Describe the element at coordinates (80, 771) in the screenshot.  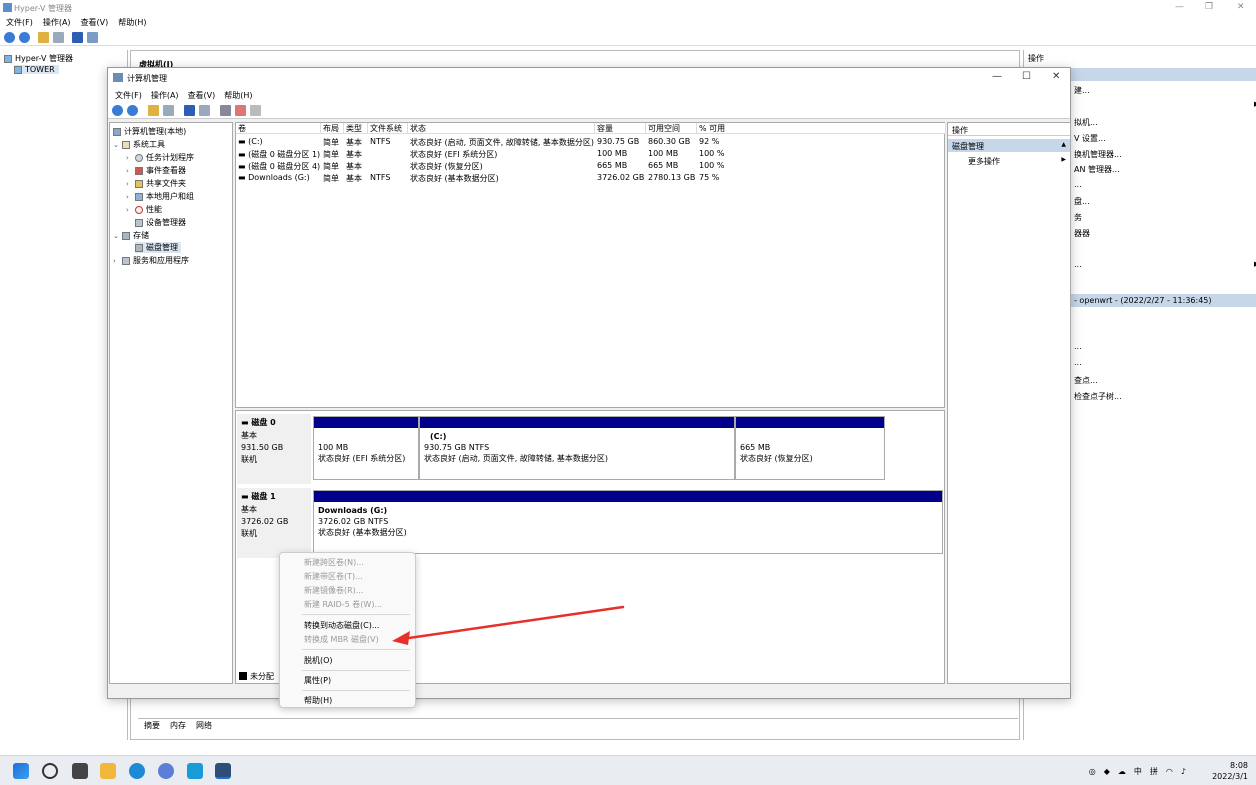
I see `task-view-icon` at that location.